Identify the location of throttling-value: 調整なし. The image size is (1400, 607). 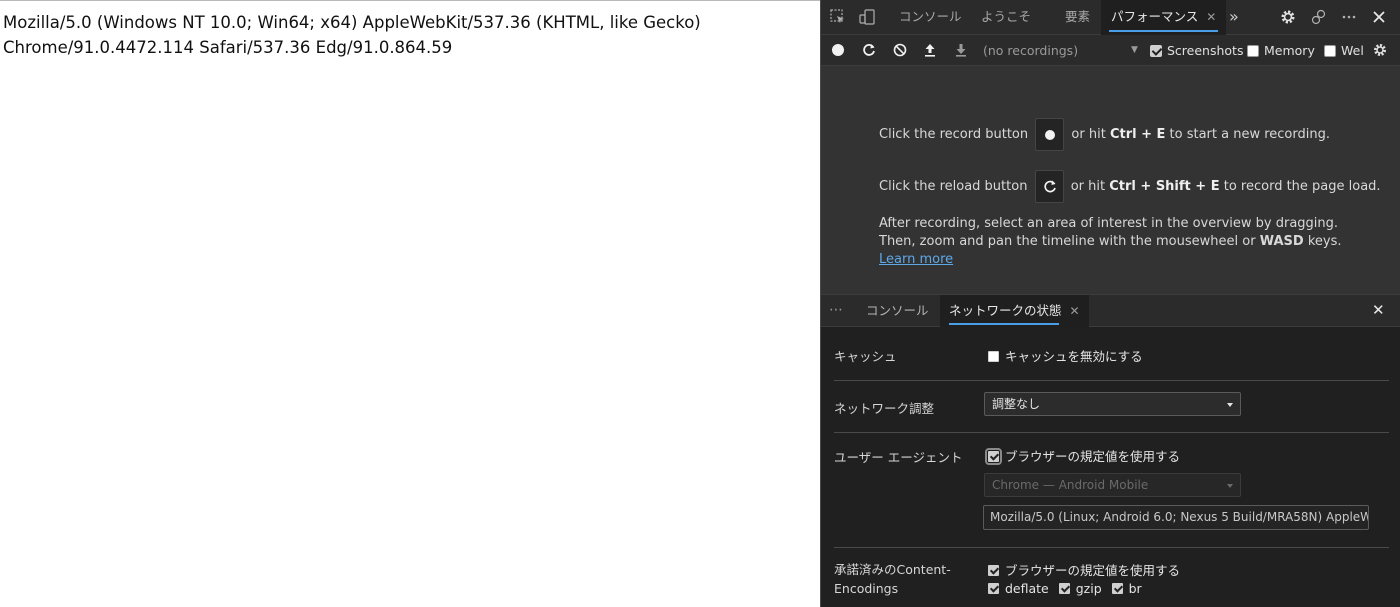
(1016, 404).